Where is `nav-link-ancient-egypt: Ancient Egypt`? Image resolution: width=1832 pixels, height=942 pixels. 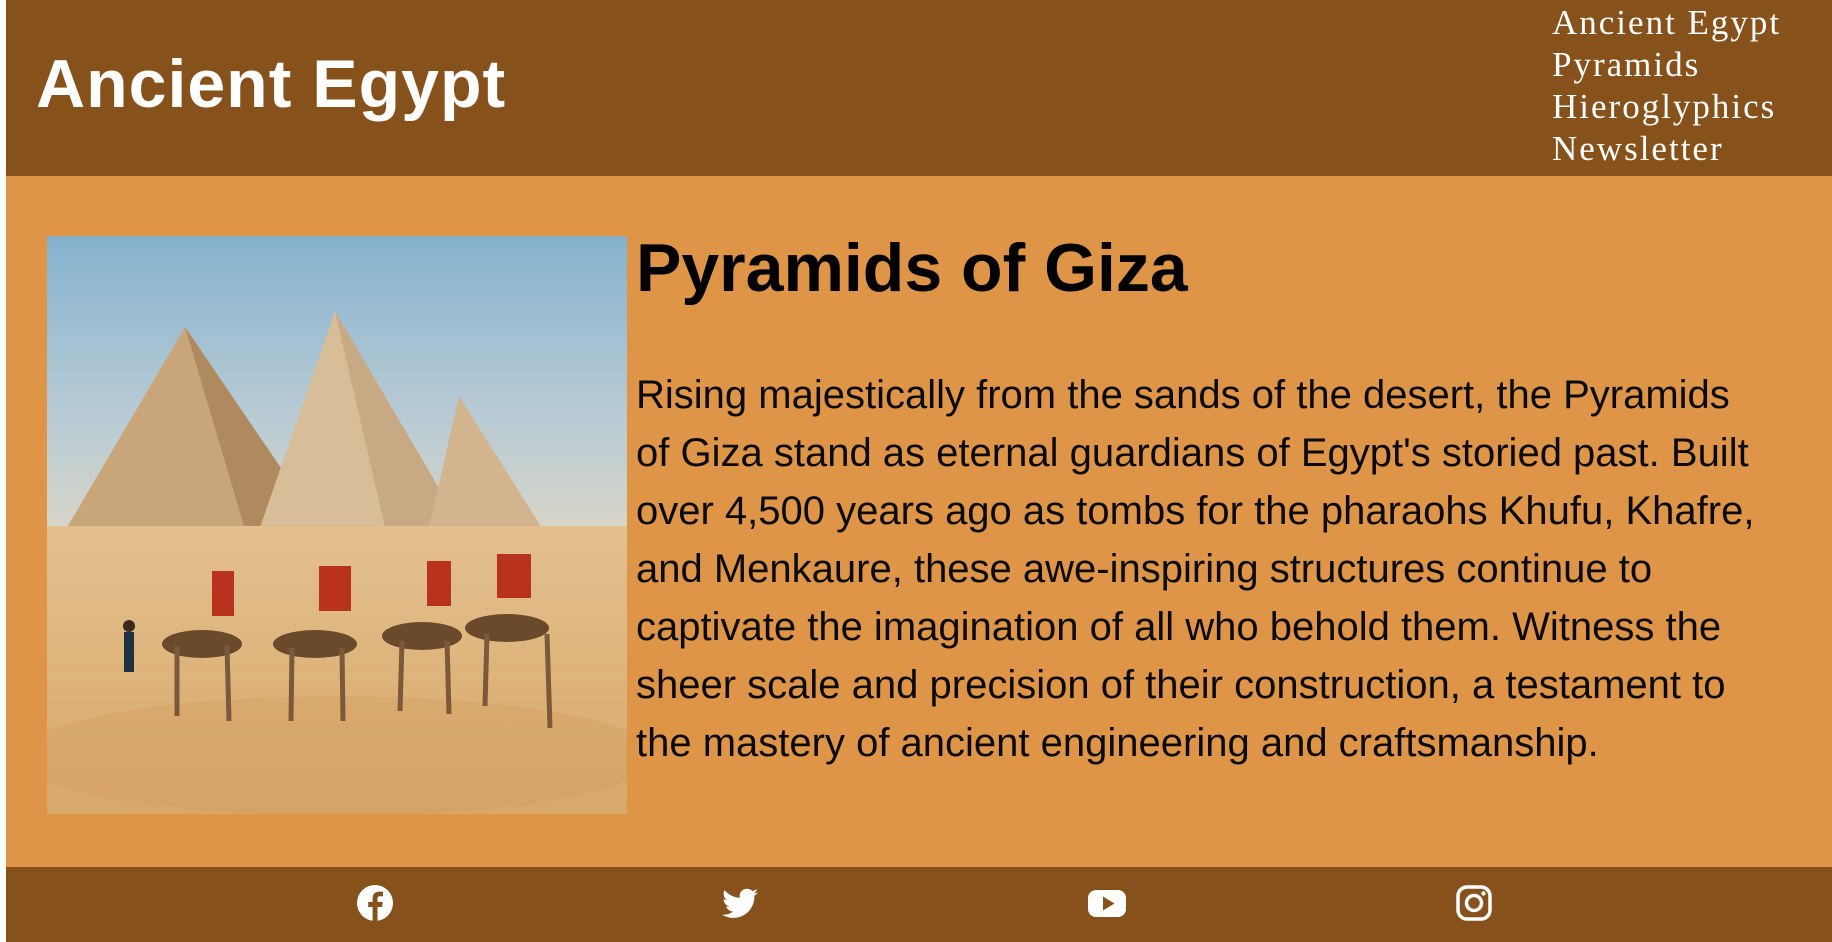 nav-link-ancient-egypt: Ancient Egypt is located at coordinates (1666, 23).